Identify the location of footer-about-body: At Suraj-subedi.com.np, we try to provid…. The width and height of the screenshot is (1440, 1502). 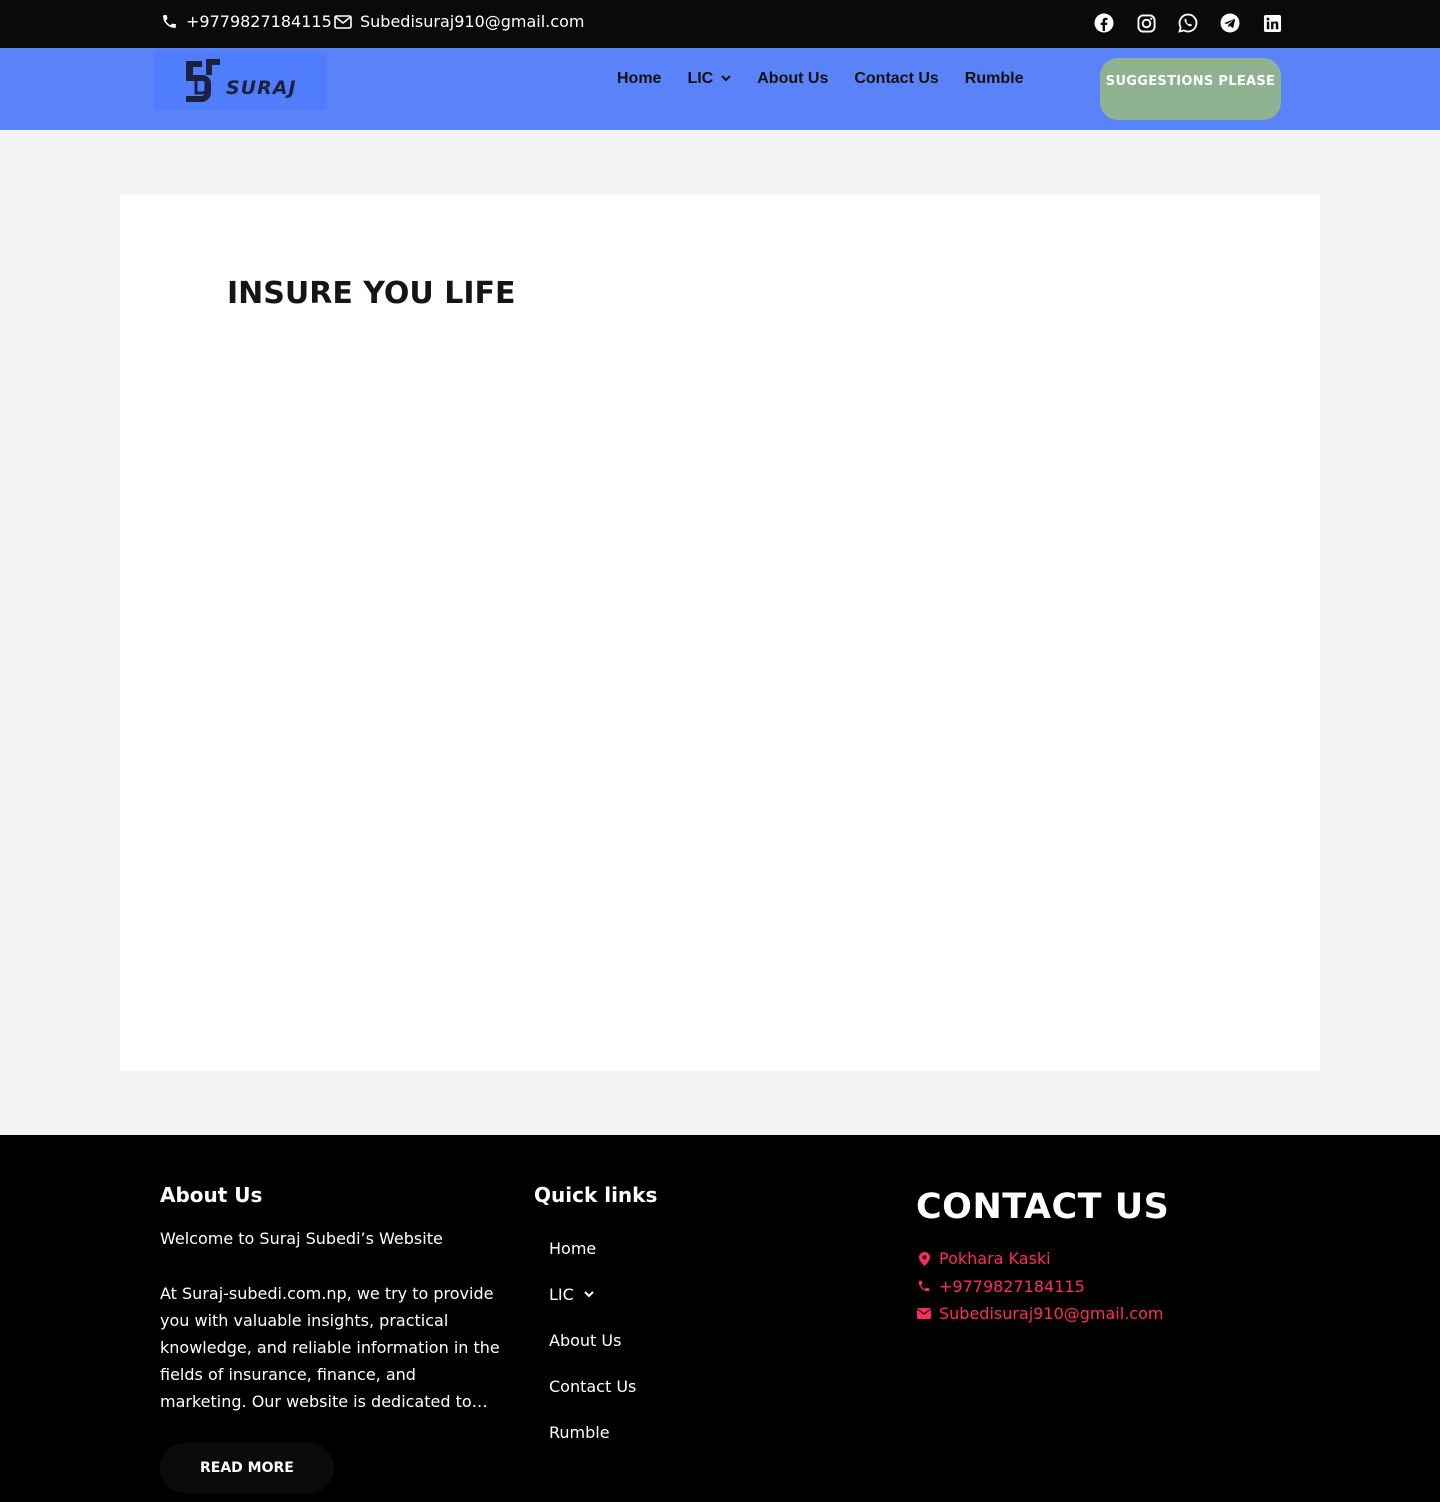
(330, 1347).